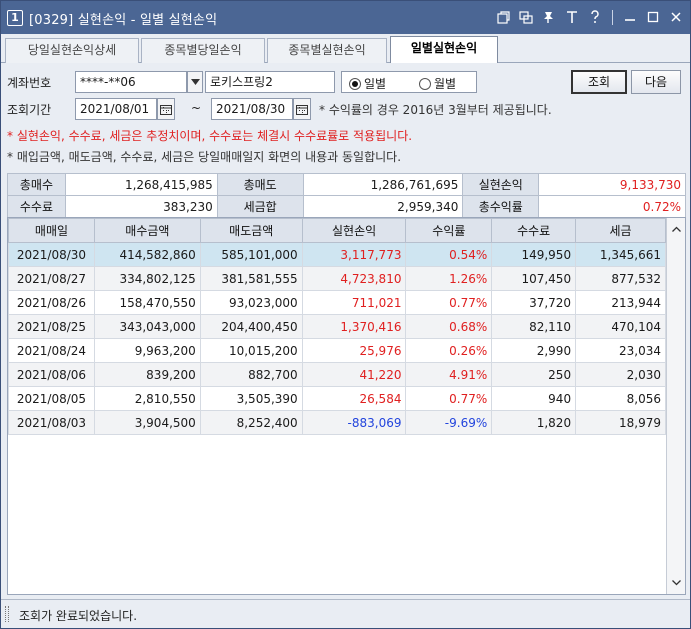 This screenshot has height=629, width=691. Describe the element at coordinates (141, 184) in the screenshot. I see `total-buy-value: 1,268,415,985` at that location.